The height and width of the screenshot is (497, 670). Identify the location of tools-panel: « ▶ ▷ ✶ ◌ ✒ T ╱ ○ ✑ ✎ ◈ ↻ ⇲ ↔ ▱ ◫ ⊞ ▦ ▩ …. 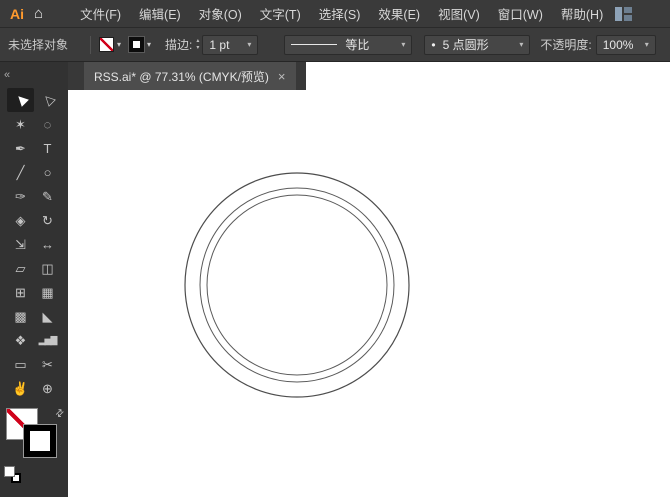
(34, 279).